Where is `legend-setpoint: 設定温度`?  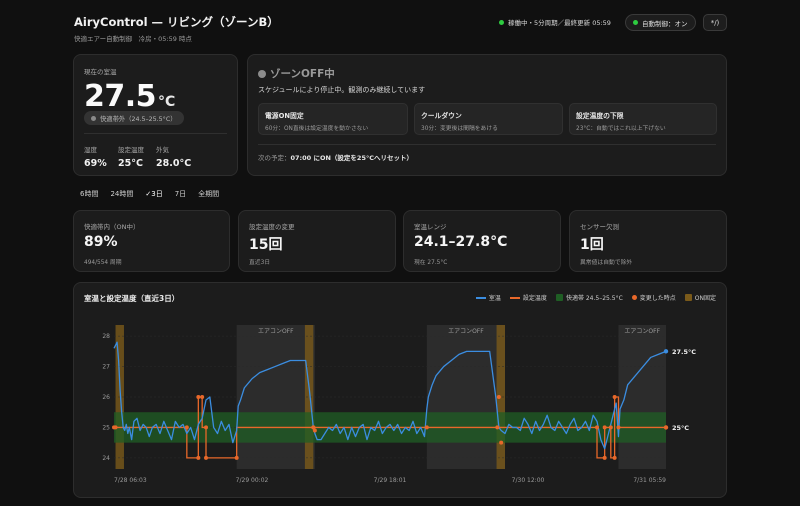
legend-setpoint: 設定温度 is located at coordinates (528, 297).